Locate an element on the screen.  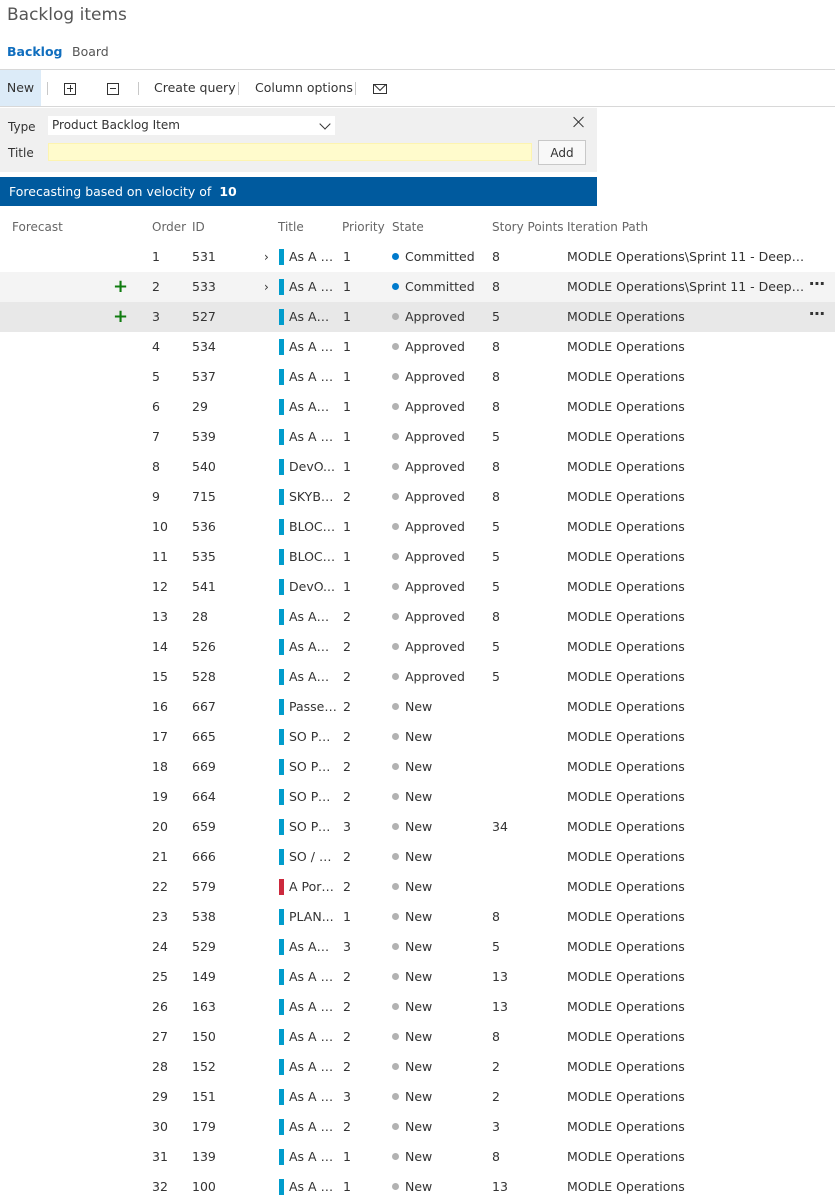
table-row: 32 100 As A S... 1 New 13 MODLE Operations is located at coordinates (417, 1186).